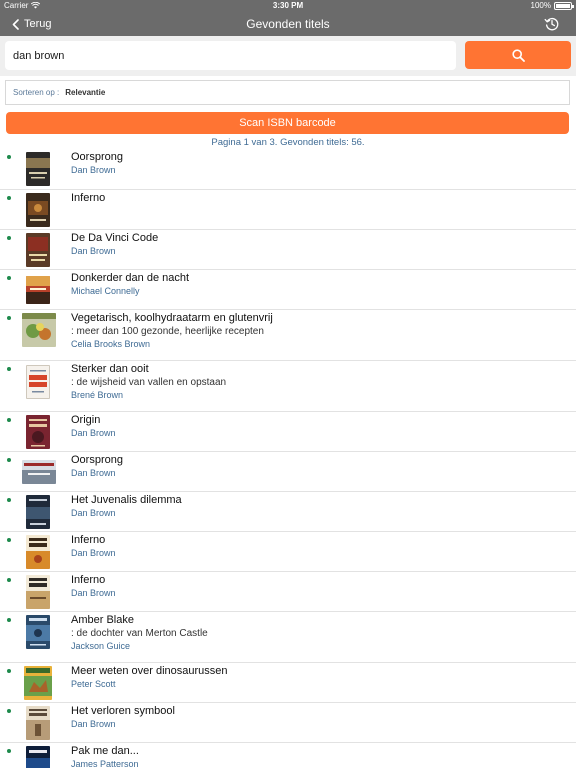  What do you see at coordinates (288, 432) in the screenshot?
I see `result-item: Origin Dan Brown` at bounding box center [288, 432].